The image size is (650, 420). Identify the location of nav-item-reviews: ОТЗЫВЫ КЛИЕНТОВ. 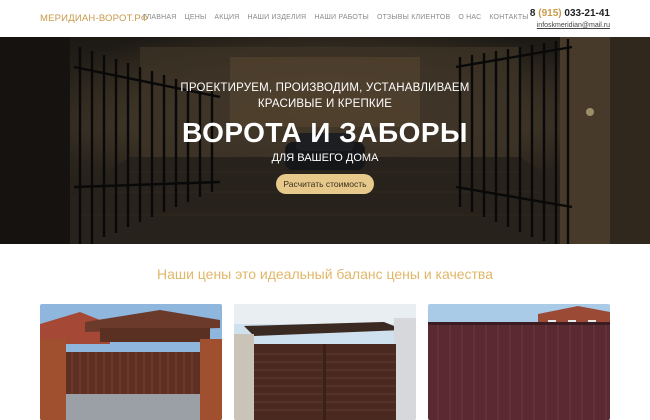
(413, 17).